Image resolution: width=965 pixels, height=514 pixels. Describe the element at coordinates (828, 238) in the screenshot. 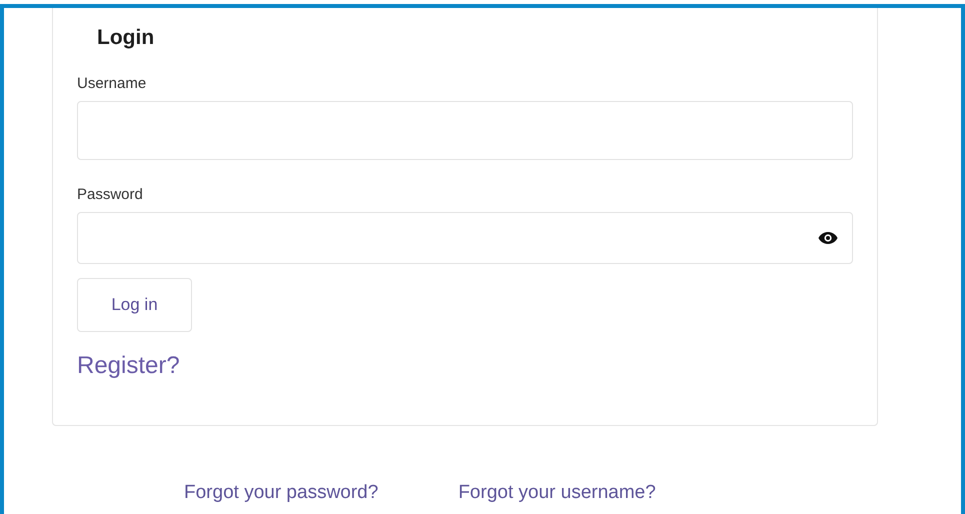

I see `eye-icon` at that location.